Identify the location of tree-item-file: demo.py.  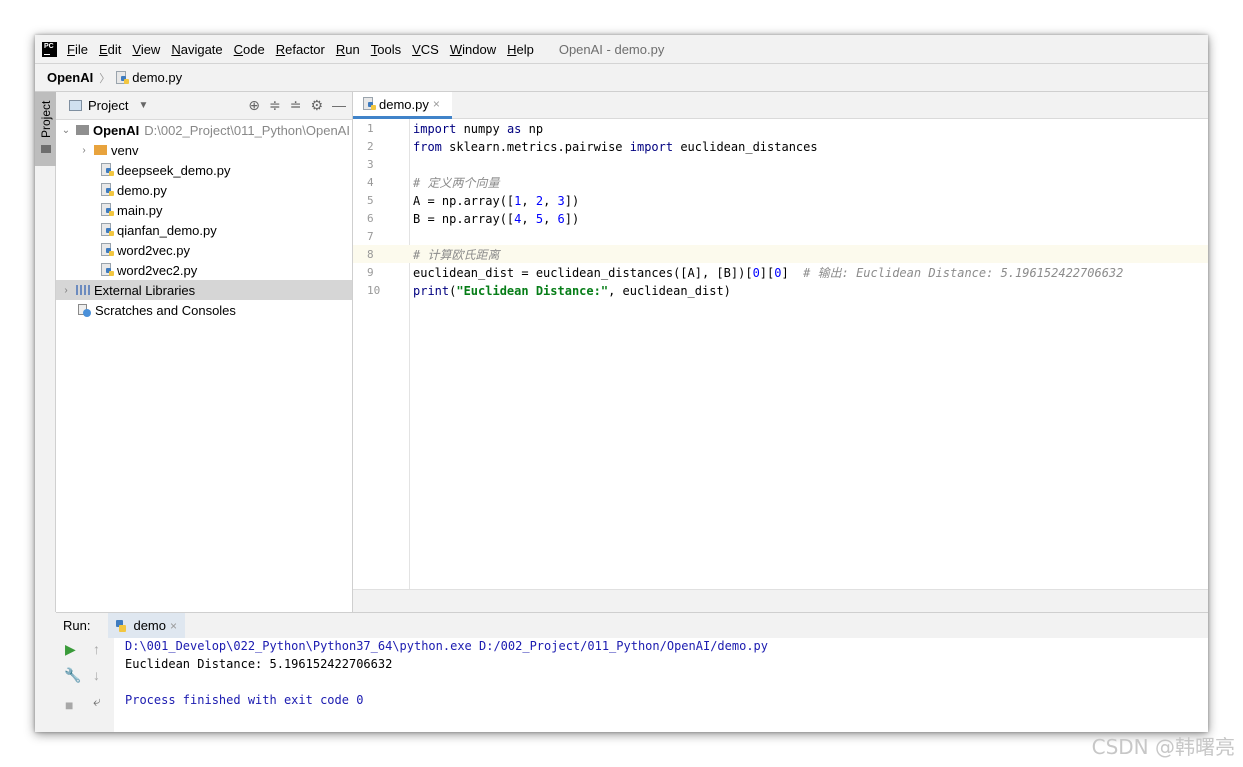
(204, 190).